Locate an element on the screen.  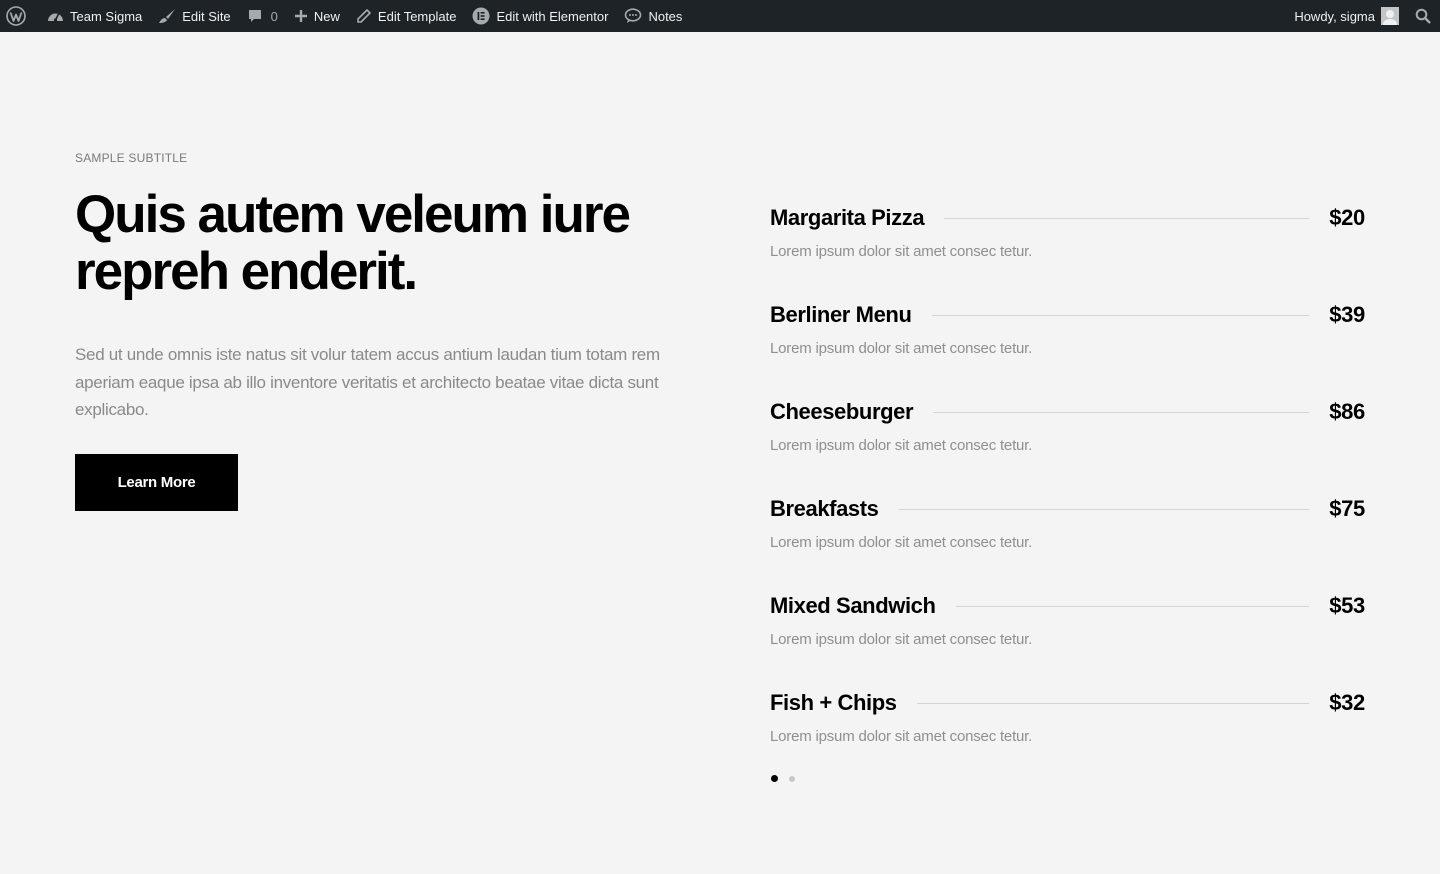
comment-bubble-icon is located at coordinates (255, 16).